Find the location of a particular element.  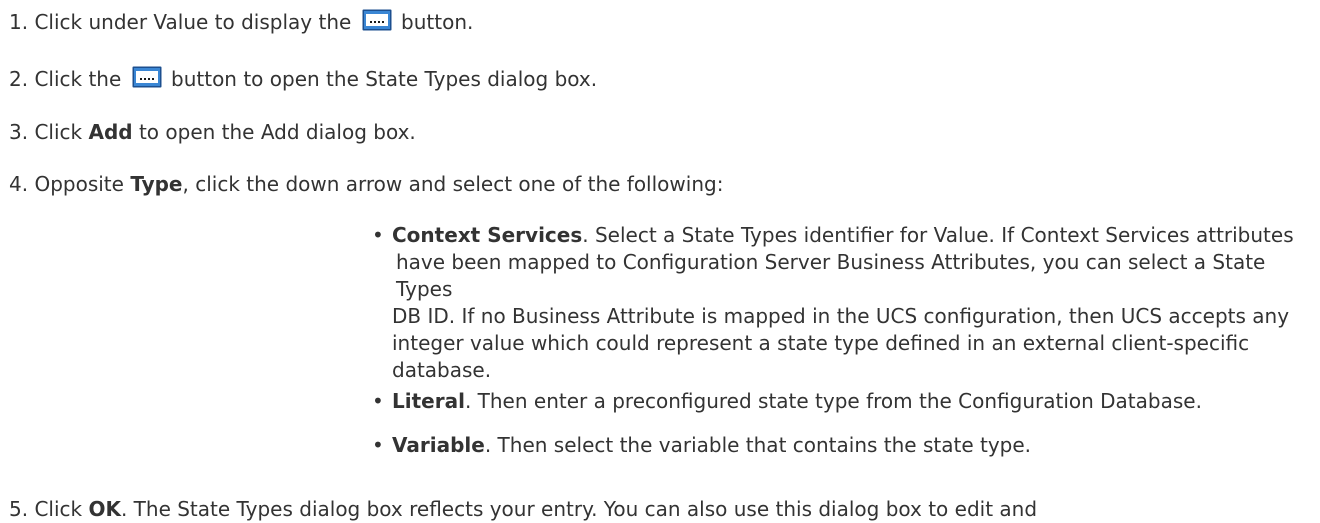

bullet-term: Literal is located at coordinates (428, 401).